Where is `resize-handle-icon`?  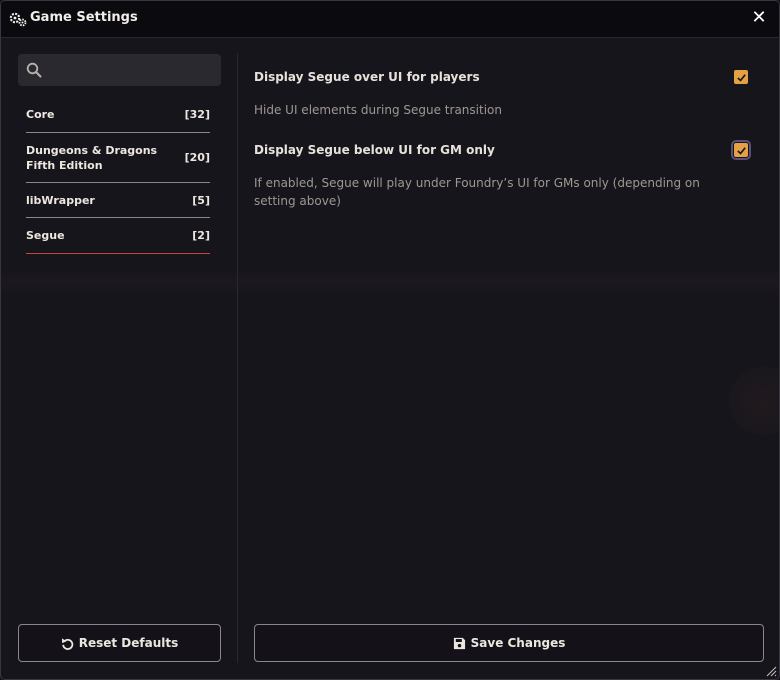 resize-handle-icon is located at coordinates (771, 671).